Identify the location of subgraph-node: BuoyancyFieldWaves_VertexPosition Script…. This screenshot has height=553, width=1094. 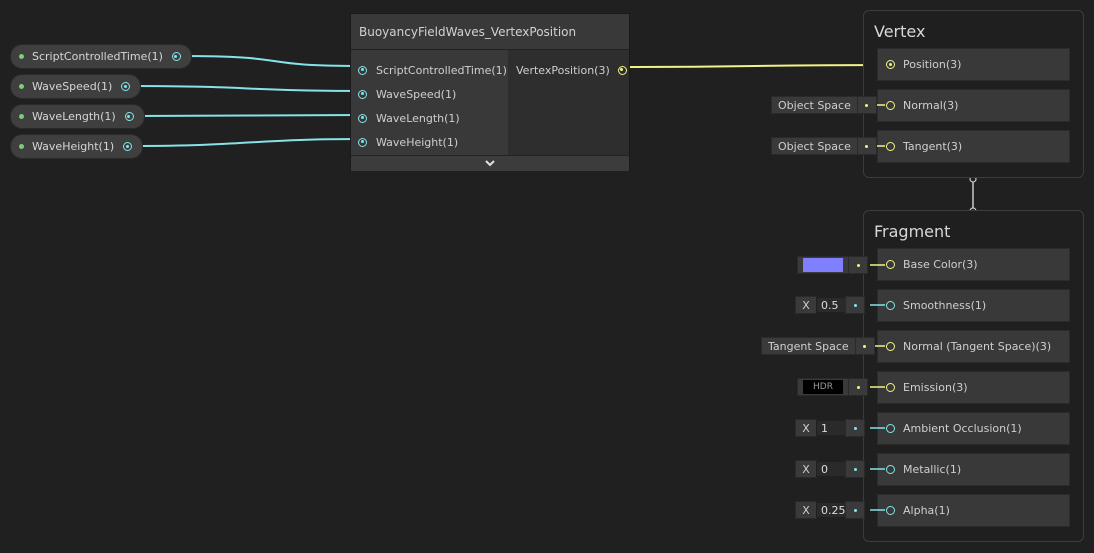
(490, 92).